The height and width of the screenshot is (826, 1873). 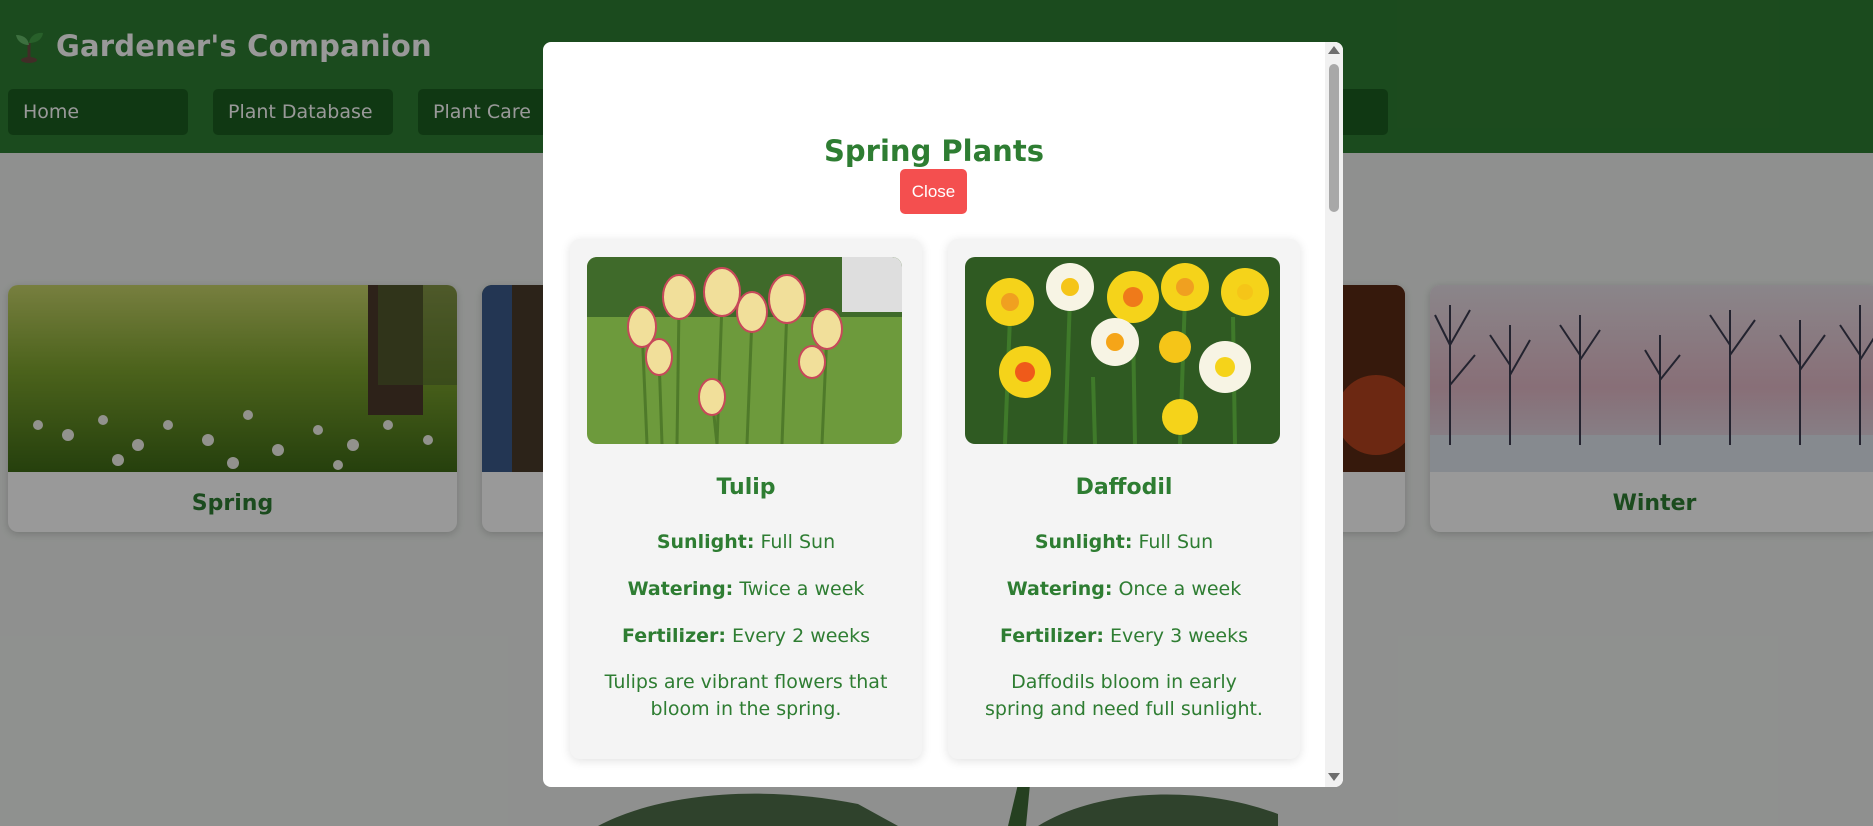 I want to click on modal-title: Spring Plants, so click(x=934, y=151).